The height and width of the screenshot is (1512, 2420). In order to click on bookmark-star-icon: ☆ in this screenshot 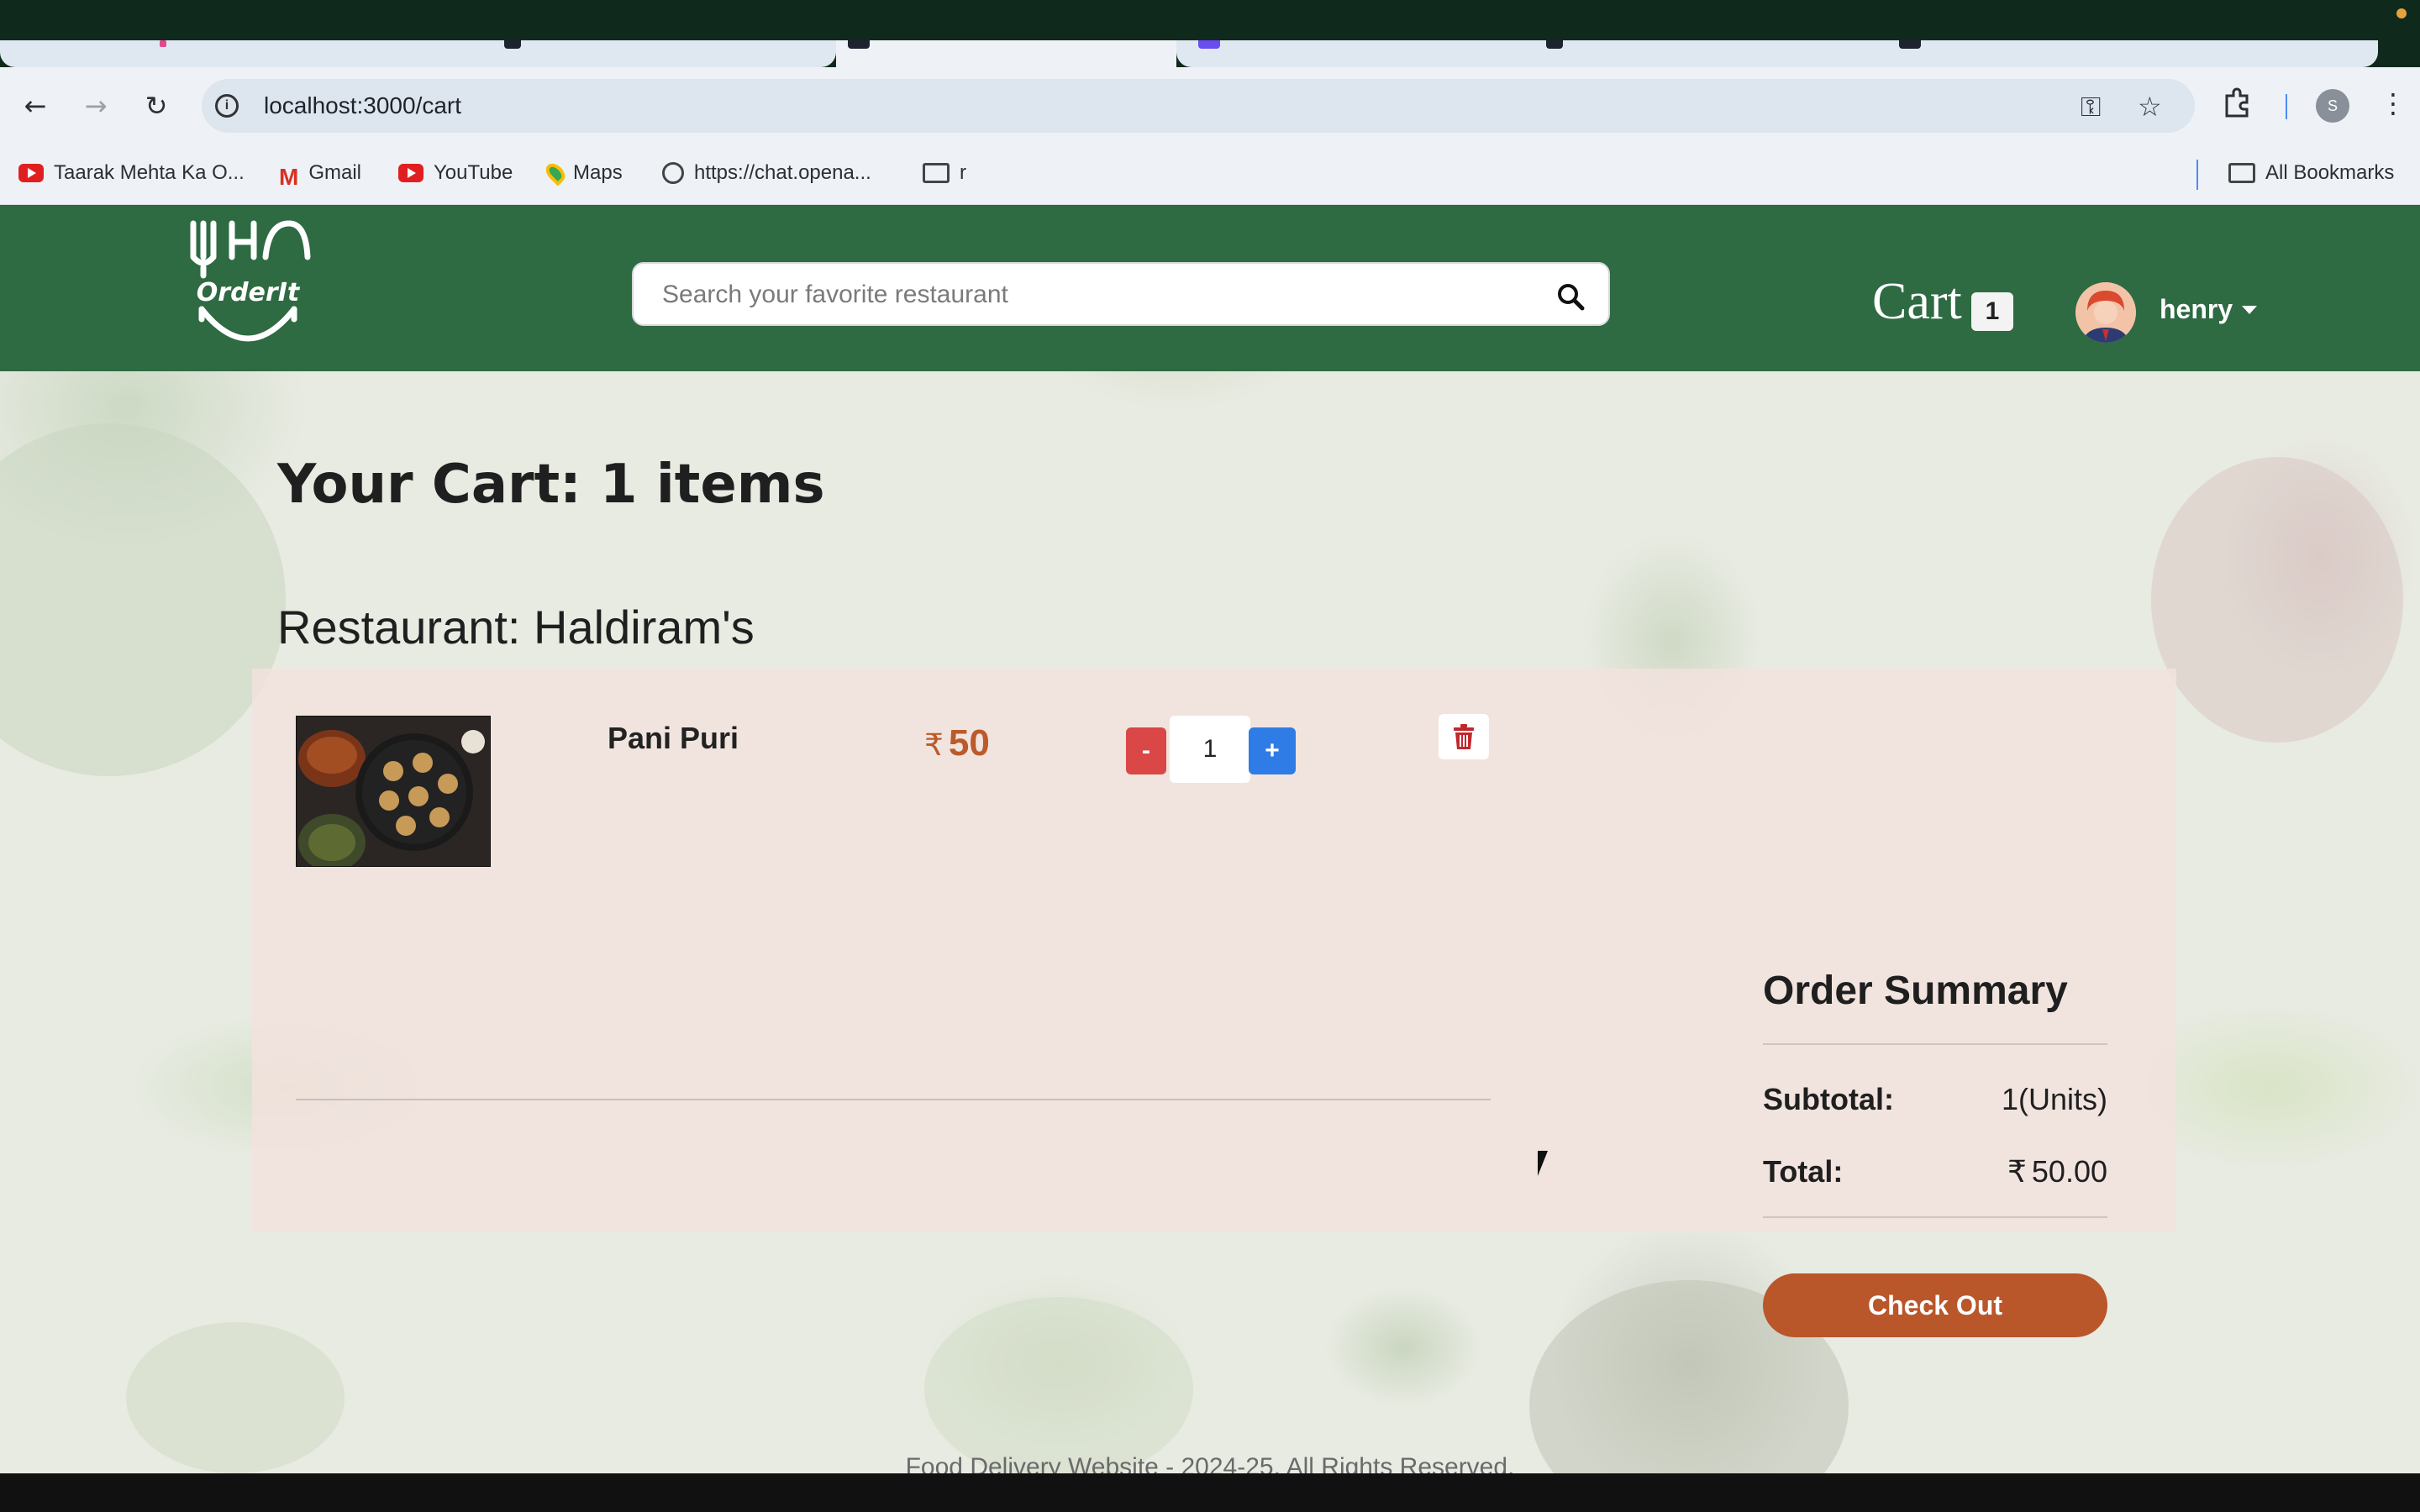, I will do `click(2150, 107)`.